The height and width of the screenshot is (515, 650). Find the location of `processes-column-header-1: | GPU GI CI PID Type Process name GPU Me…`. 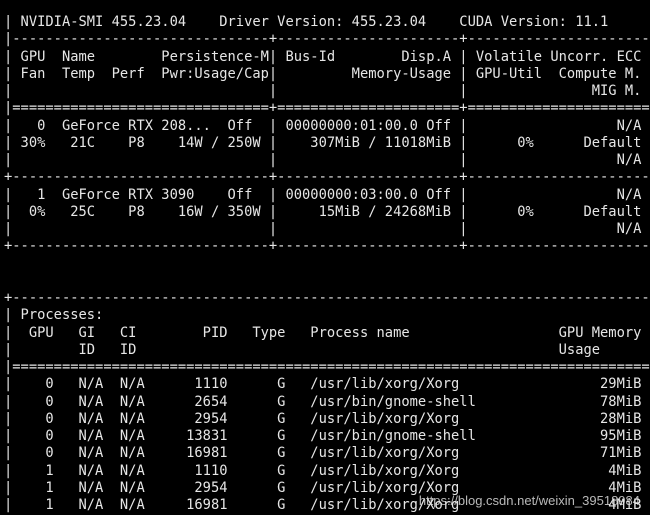

processes-column-header-1: | GPU GI CI PID Type Process name GPU Me… is located at coordinates (327, 332).